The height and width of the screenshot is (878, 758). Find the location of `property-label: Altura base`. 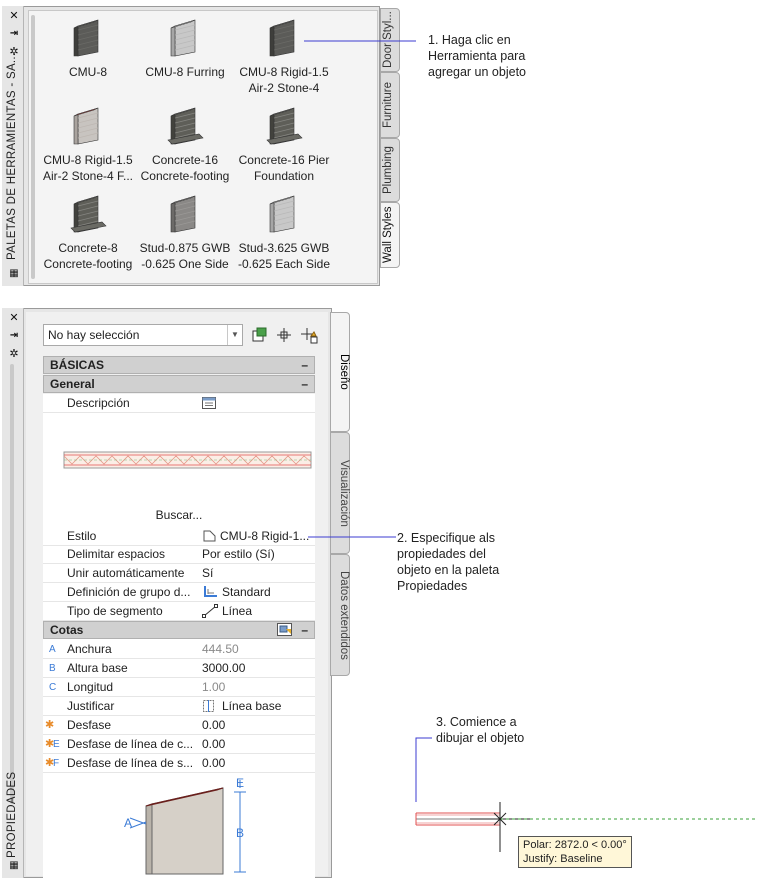

property-label: Altura base is located at coordinates (97, 668).